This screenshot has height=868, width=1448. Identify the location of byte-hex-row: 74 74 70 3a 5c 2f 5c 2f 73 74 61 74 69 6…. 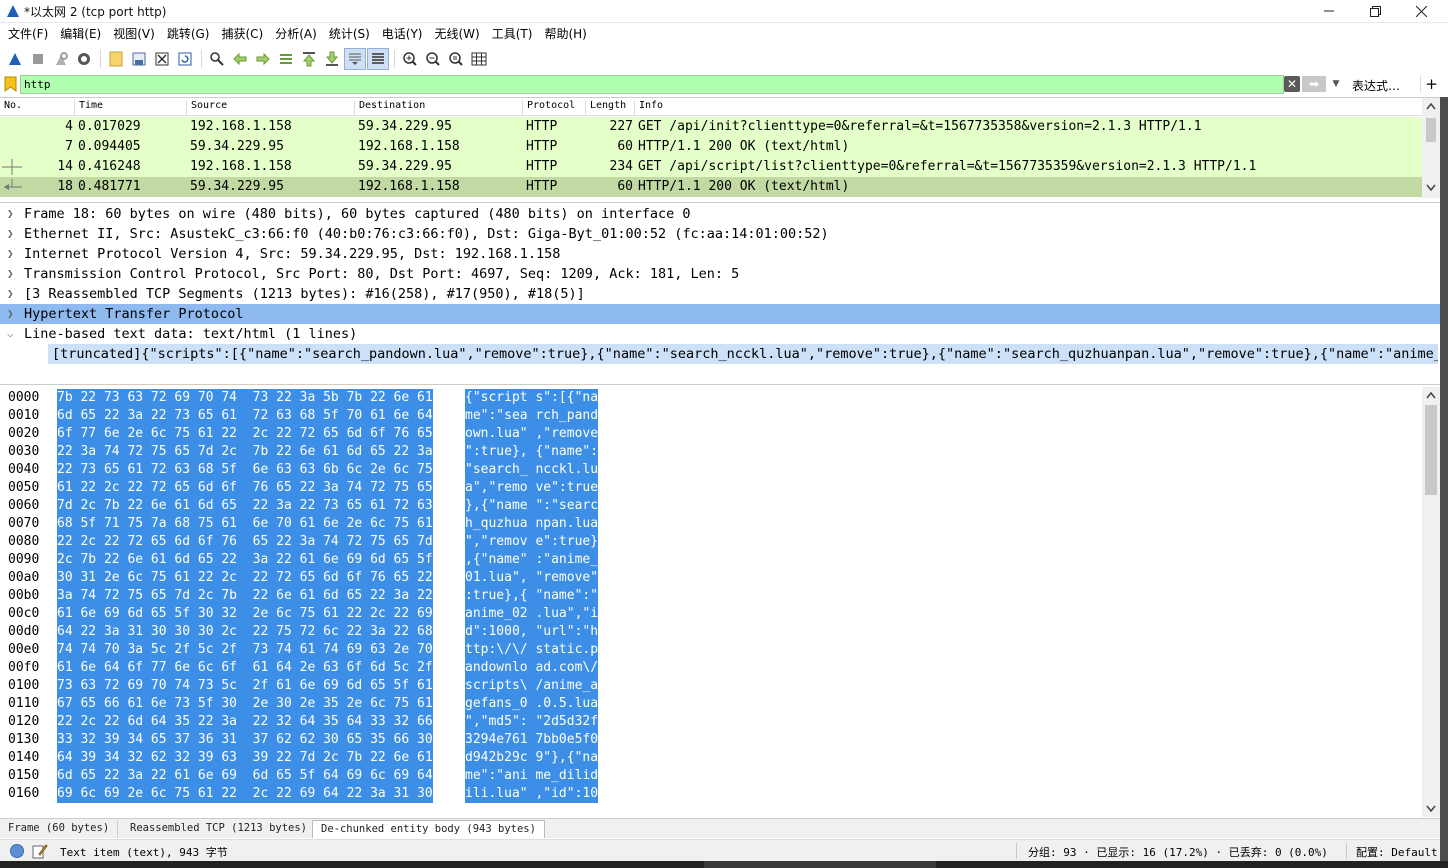
(245, 650).